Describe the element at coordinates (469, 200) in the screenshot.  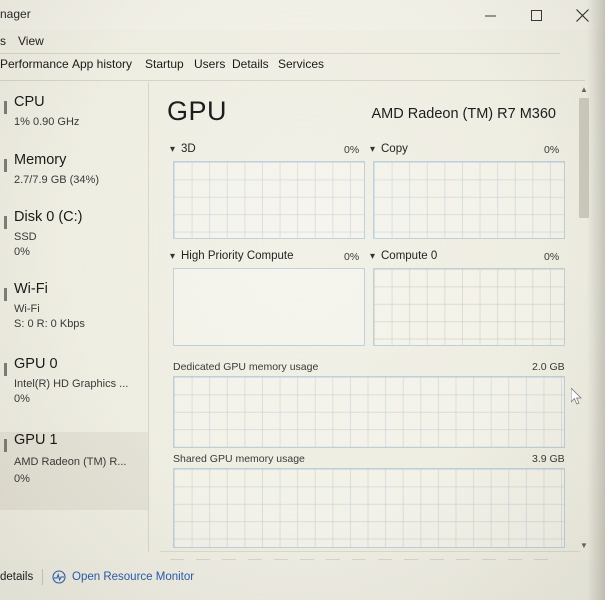
I see `graph-copy` at that location.